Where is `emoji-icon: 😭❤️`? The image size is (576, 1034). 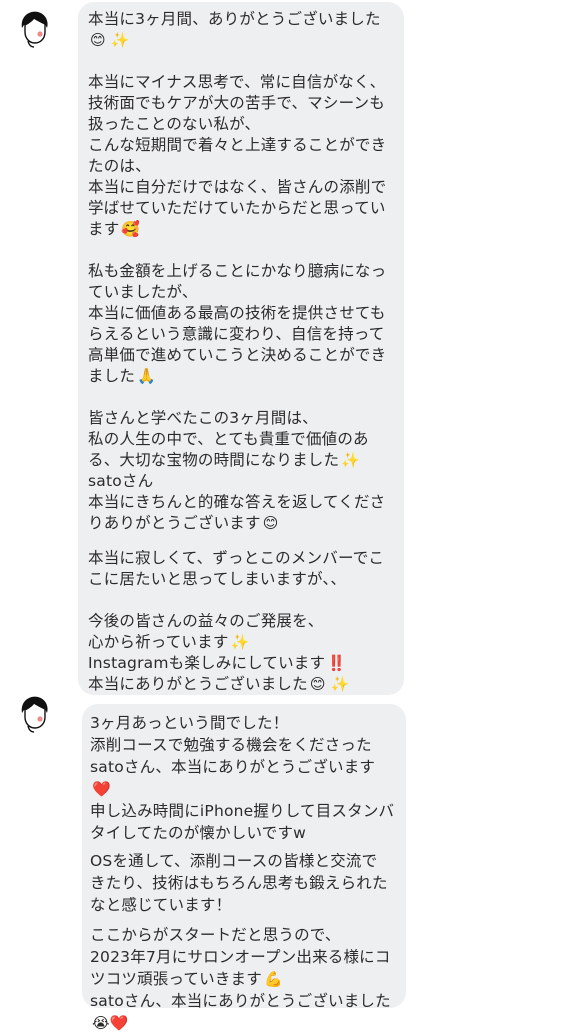
emoji-icon: 😭❤️ is located at coordinates (110, 1023).